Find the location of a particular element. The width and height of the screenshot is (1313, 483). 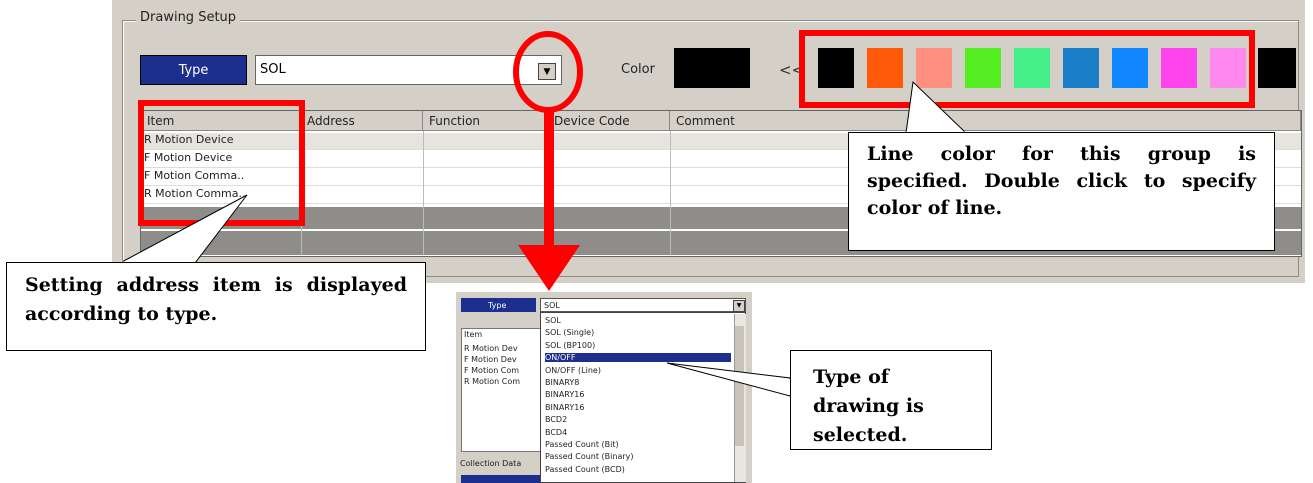

address-callout-pointer is located at coordinates (183, 229).